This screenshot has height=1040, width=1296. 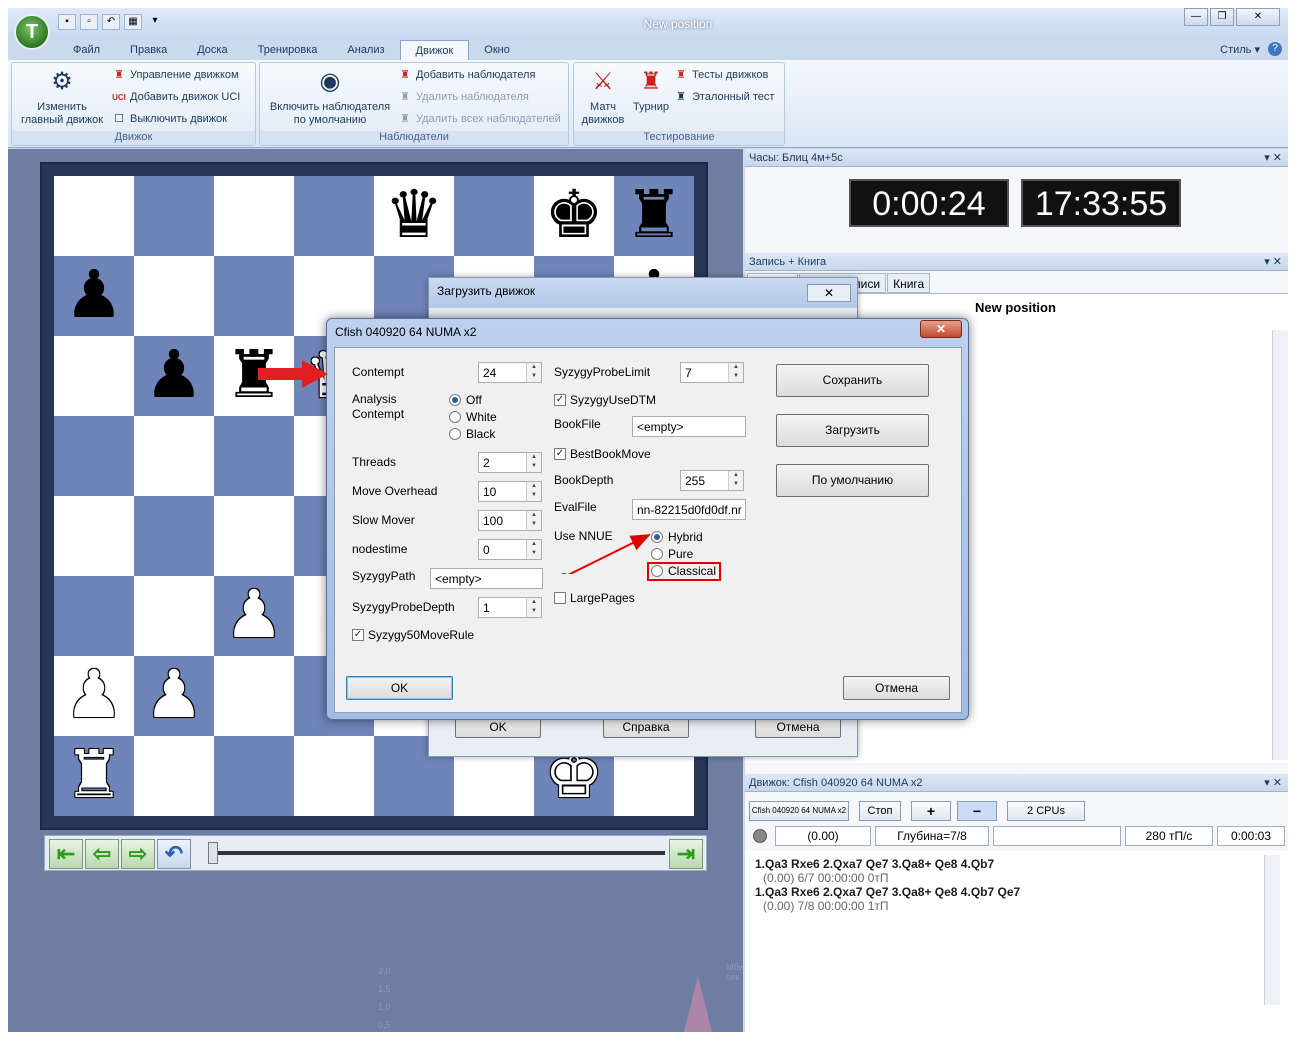 I want to click on engine-output-scrollbar, so click(x=1272, y=930).